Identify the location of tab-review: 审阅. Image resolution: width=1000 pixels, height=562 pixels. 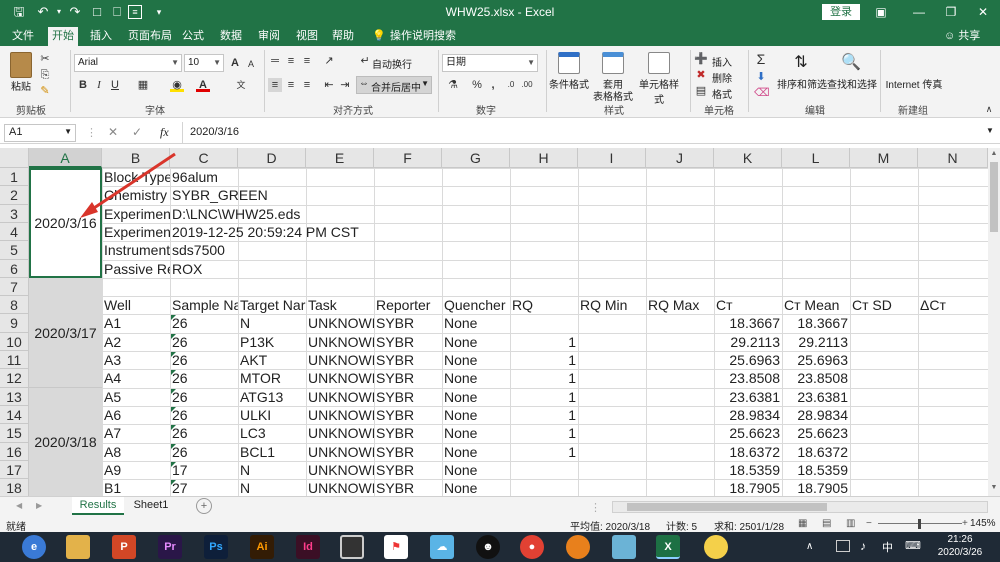
(269, 36).